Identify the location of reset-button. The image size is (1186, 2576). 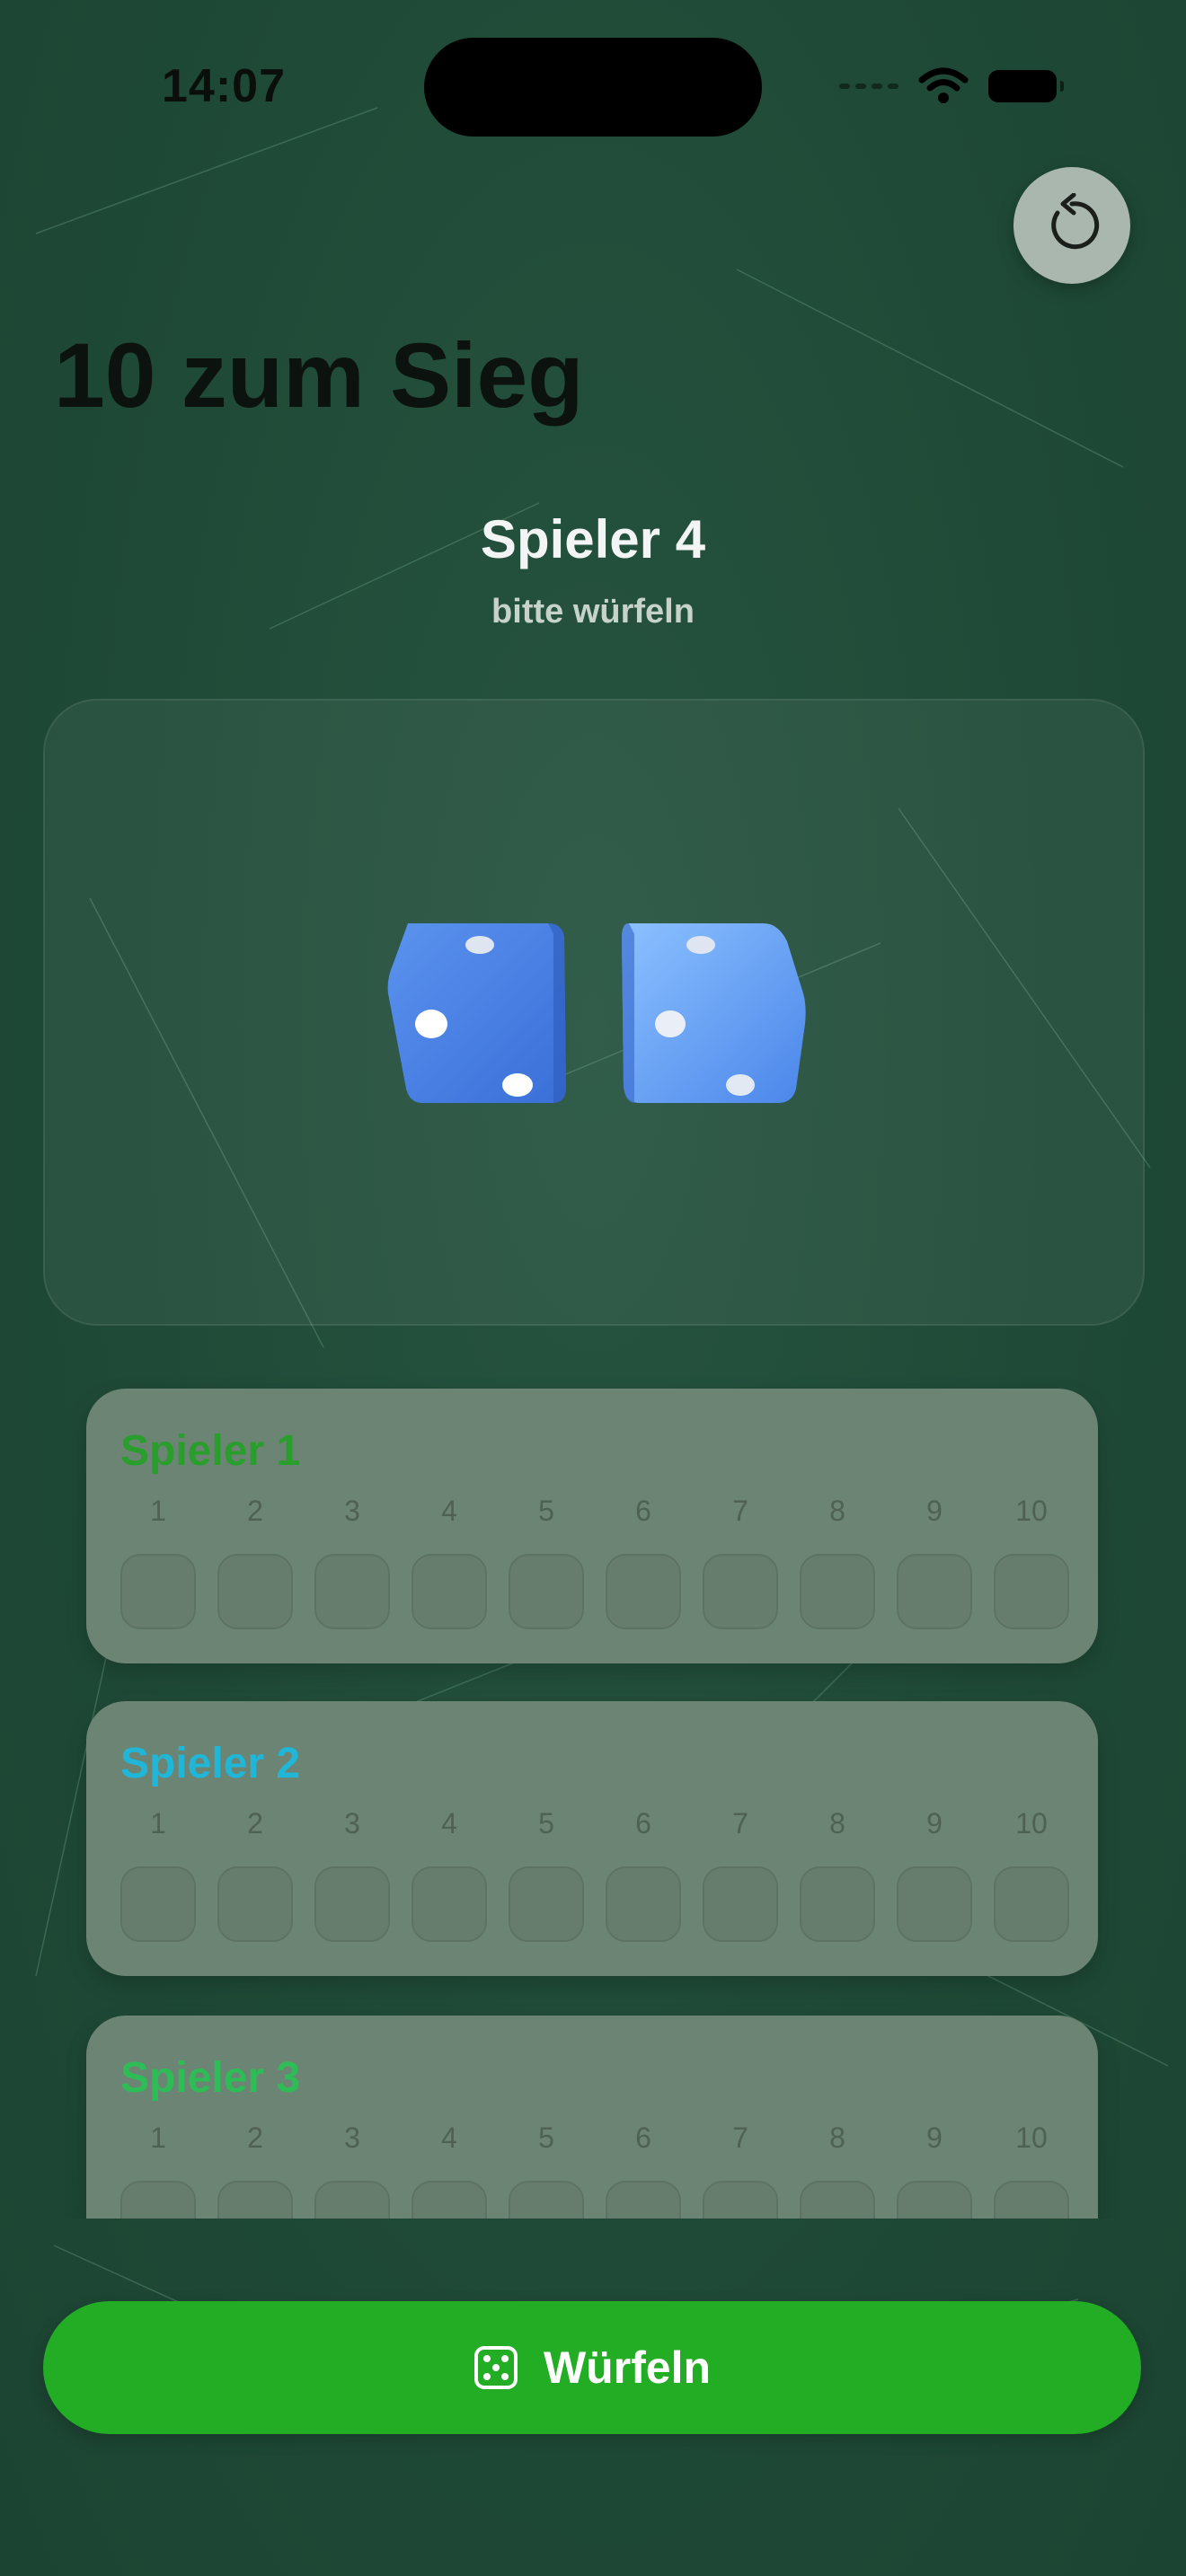
(1071, 225).